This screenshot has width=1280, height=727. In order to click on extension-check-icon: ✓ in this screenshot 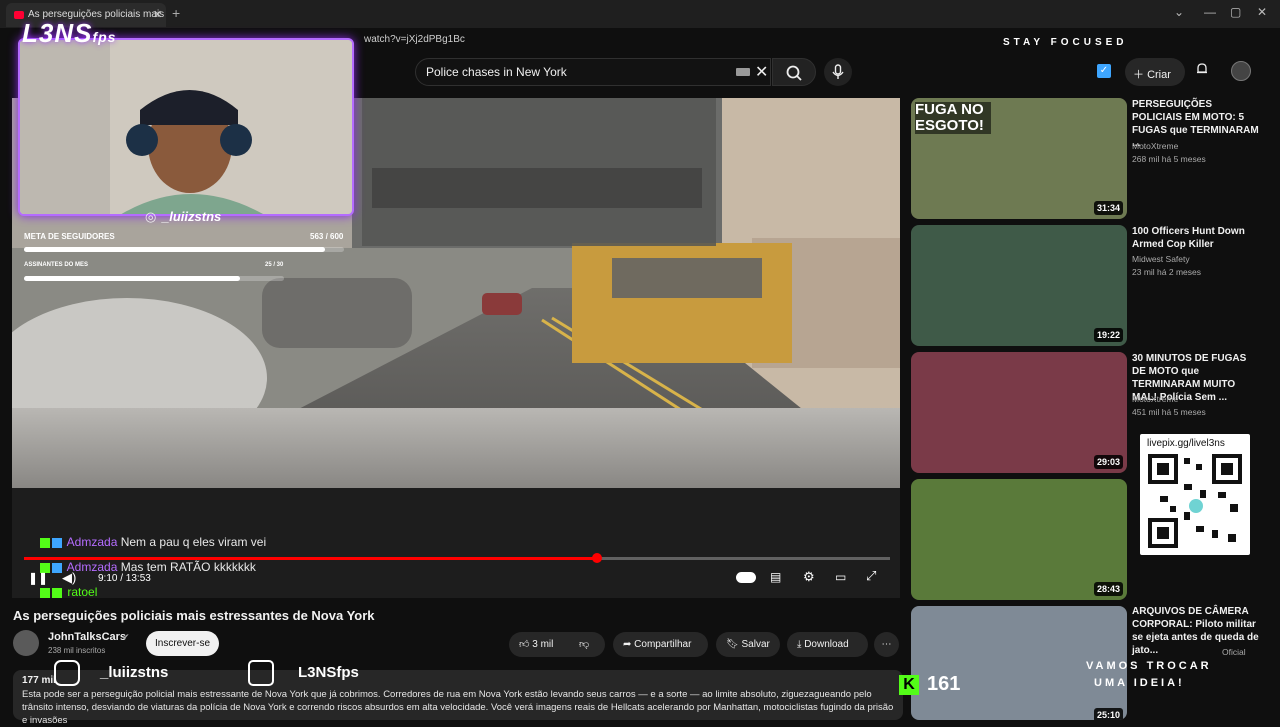, I will do `click(1104, 71)`.